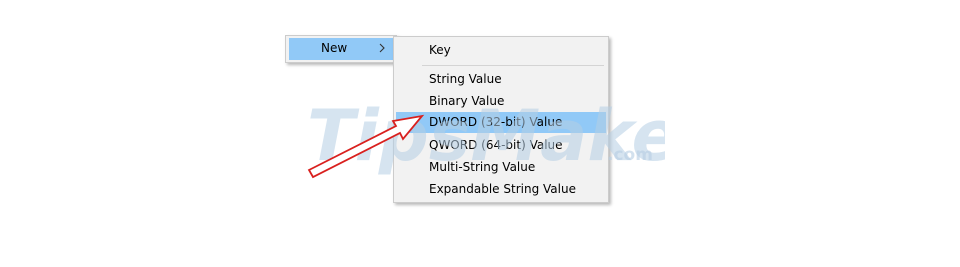  I want to click on menu-item-multi-string-value: Multi-String Value, so click(501, 167).